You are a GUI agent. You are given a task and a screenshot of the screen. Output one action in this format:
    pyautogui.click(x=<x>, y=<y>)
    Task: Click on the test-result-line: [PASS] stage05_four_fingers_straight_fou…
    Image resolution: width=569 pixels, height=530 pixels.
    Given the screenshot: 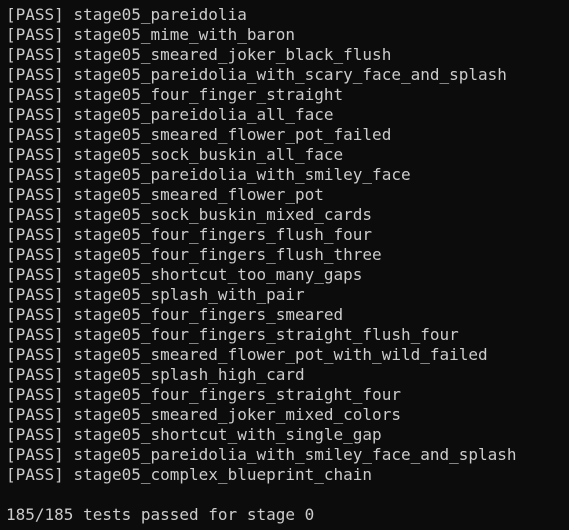 What is the action you would take?
    pyautogui.click(x=287, y=395)
    